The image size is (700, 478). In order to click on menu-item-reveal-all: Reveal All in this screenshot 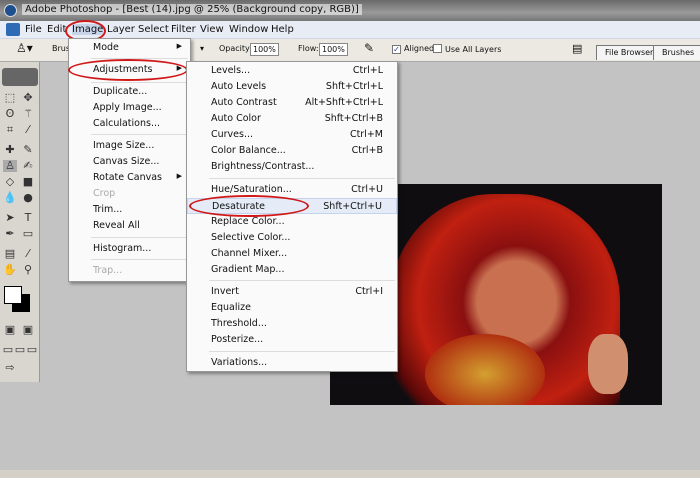, I will do `click(129, 226)`.